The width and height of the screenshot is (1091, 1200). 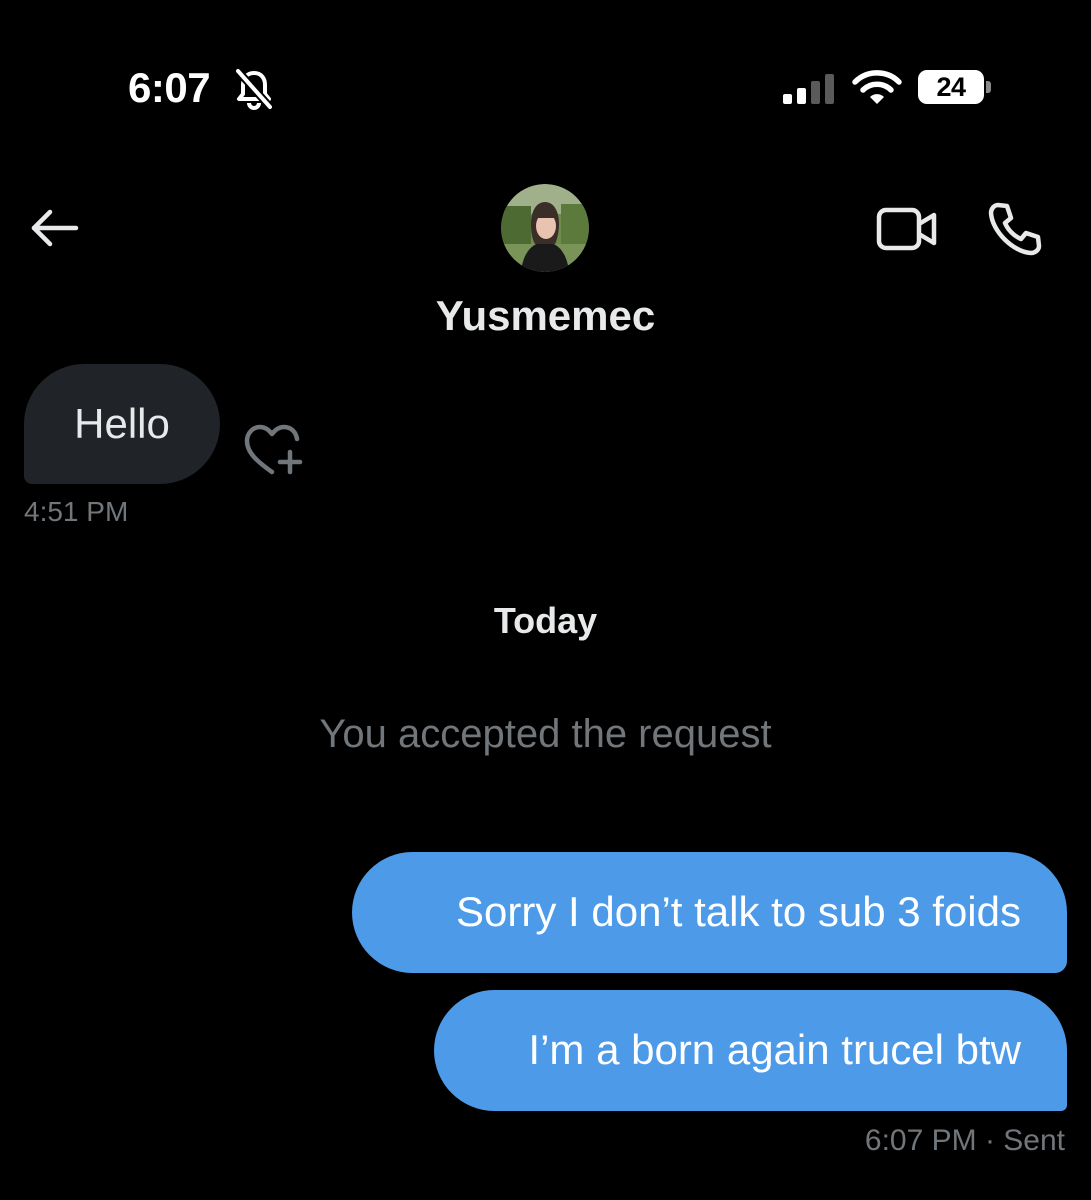 I want to click on battery-icon: 24, so click(x=957, y=88).